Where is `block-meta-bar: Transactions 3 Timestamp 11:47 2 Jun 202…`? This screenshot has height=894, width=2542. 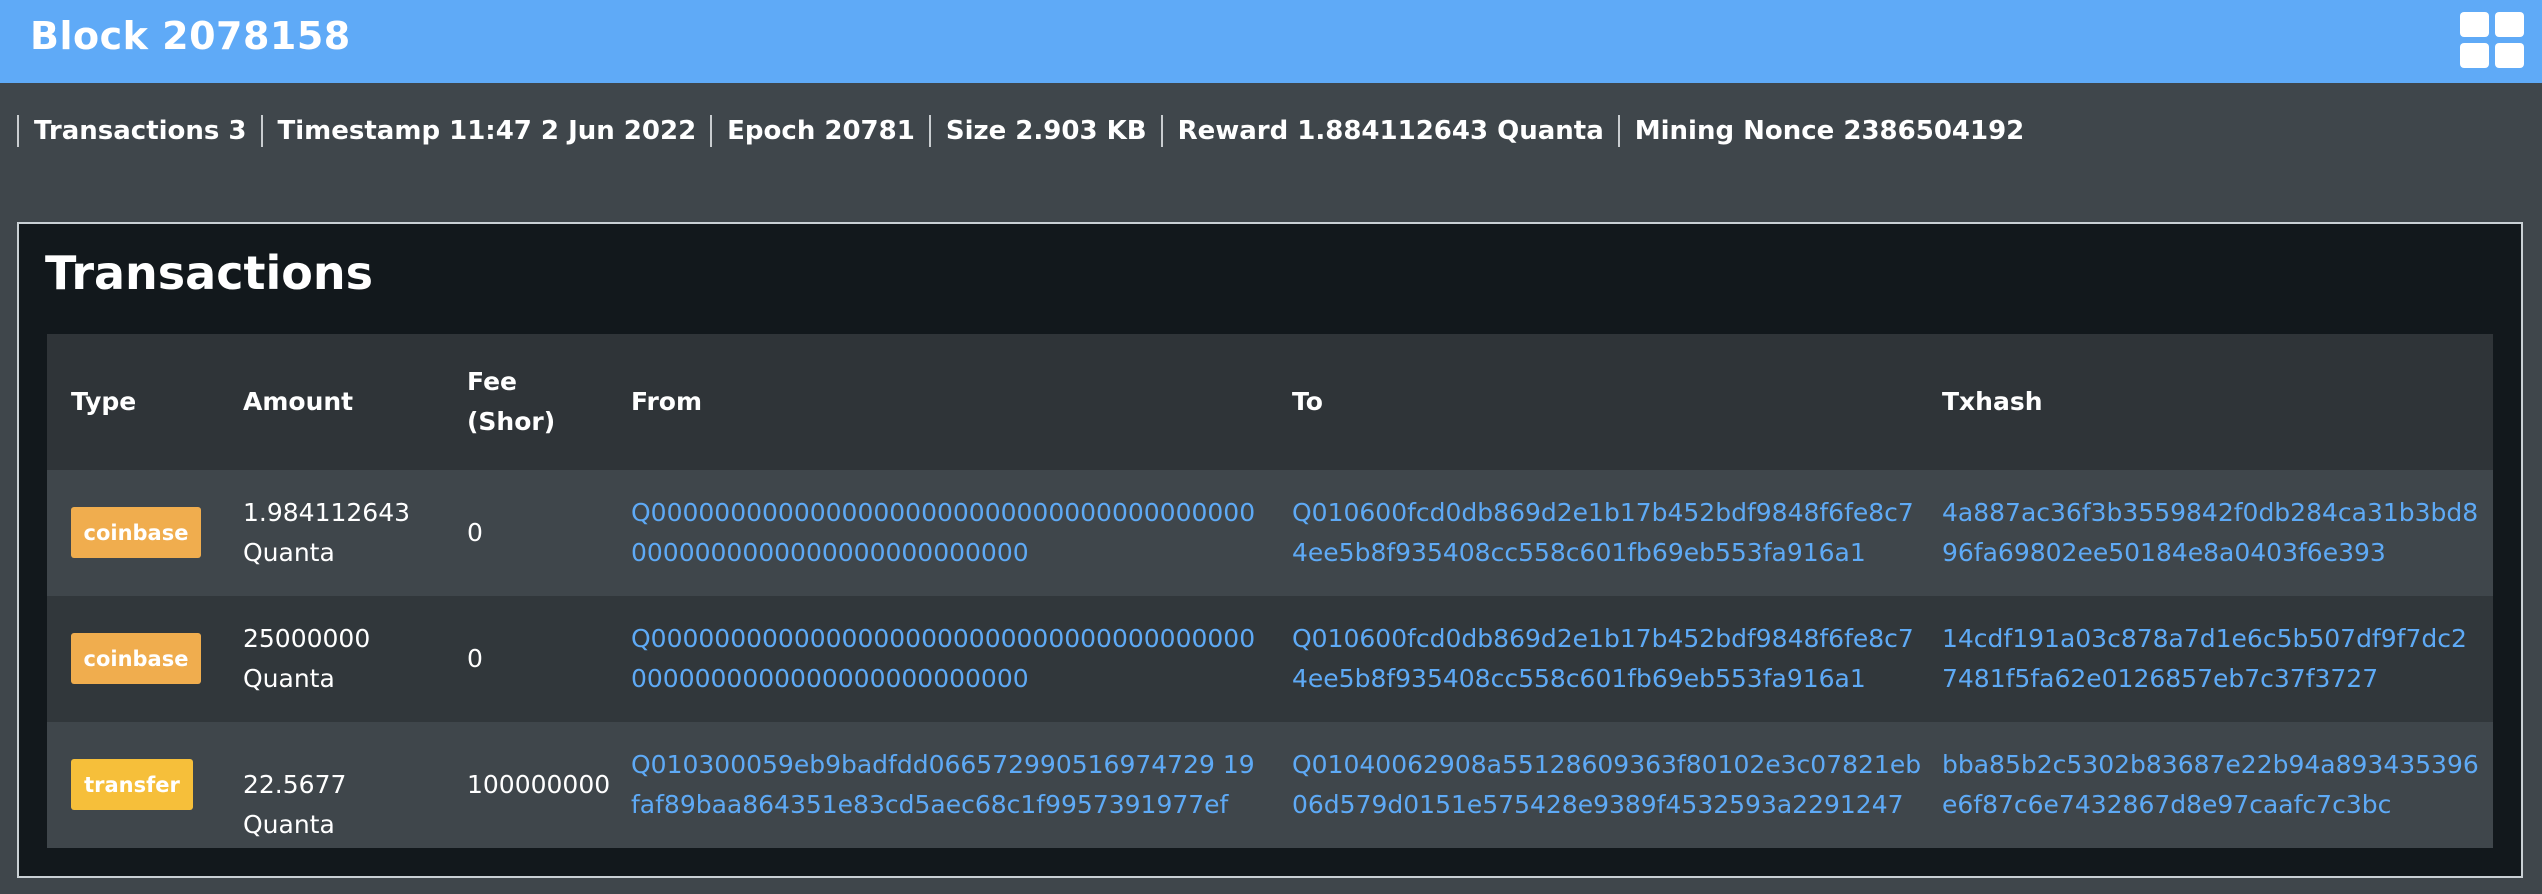 block-meta-bar: Transactions 3 Timestamp 11:47 2 Jun 202… is located at coordinates (1027, 131).